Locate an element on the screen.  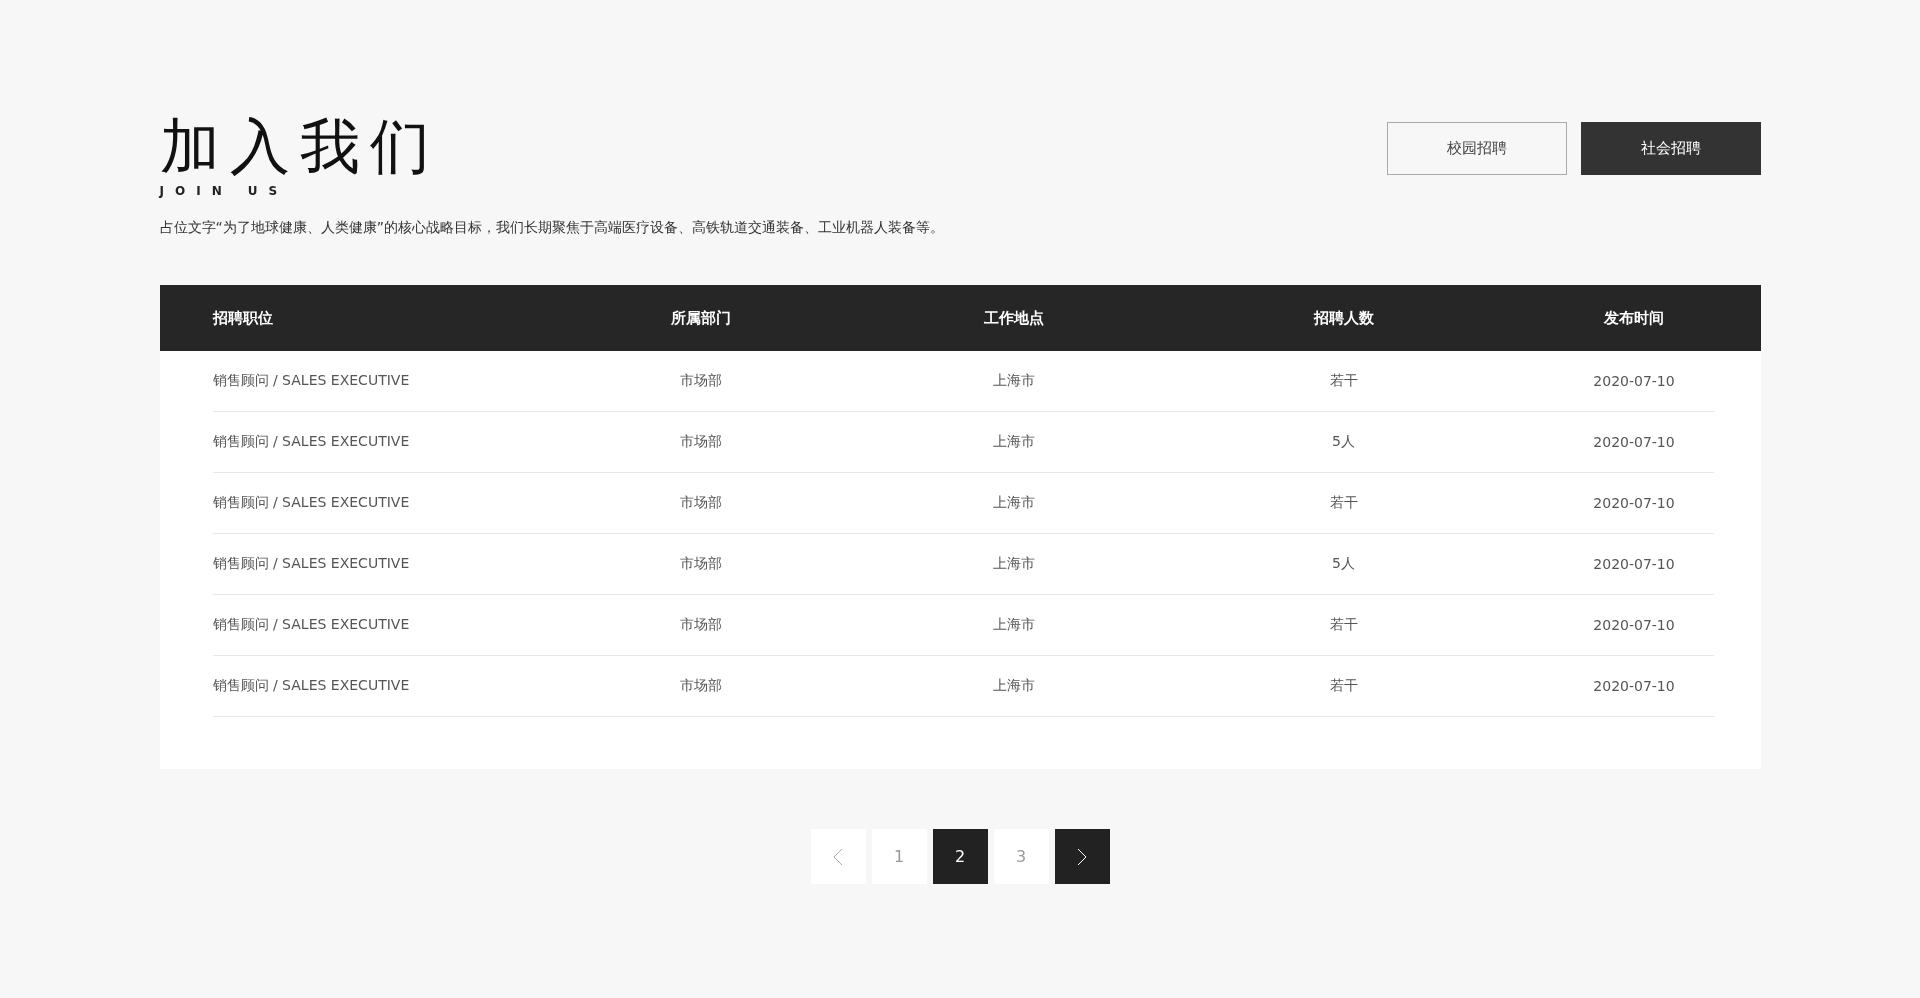
column-header: 发布时间 is located at coordinates (1634, 318).